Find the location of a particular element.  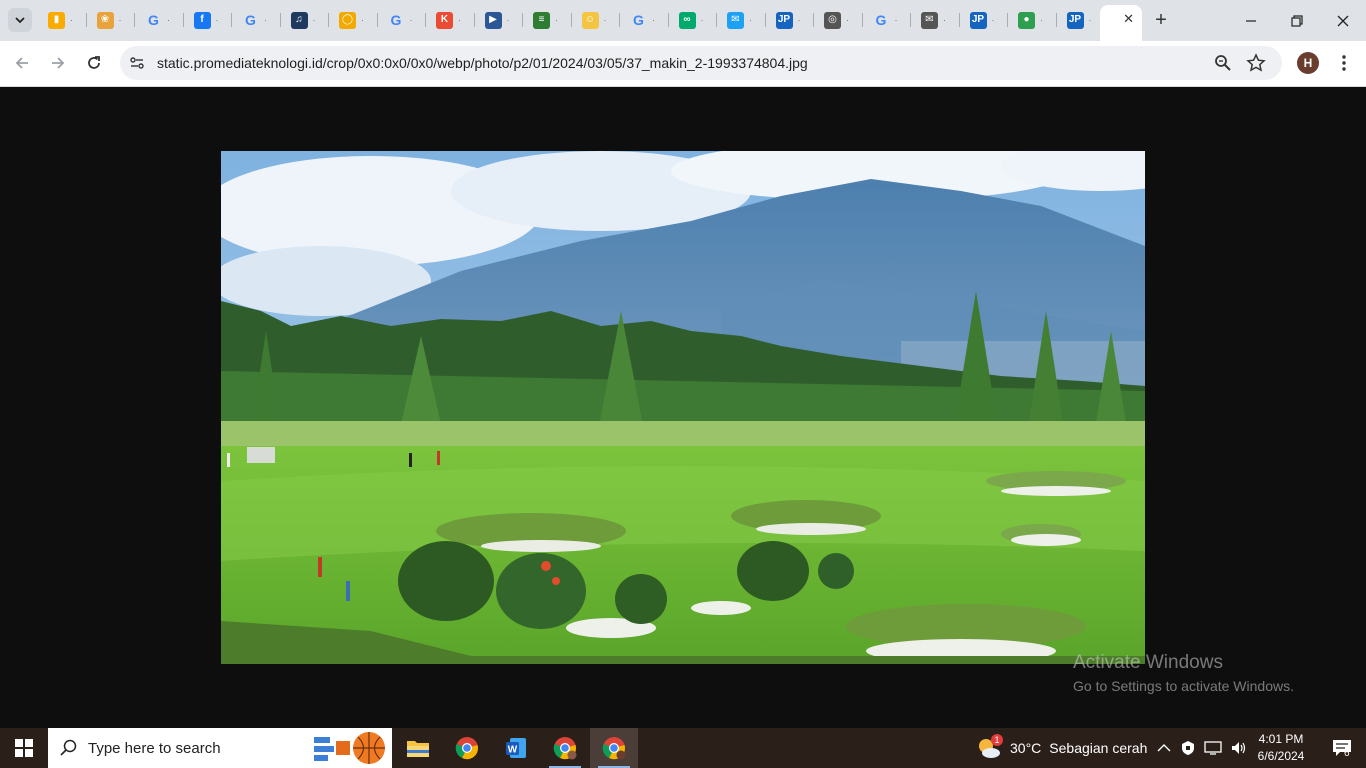

tab-22: JP · is located at coordinates (1081, 20).